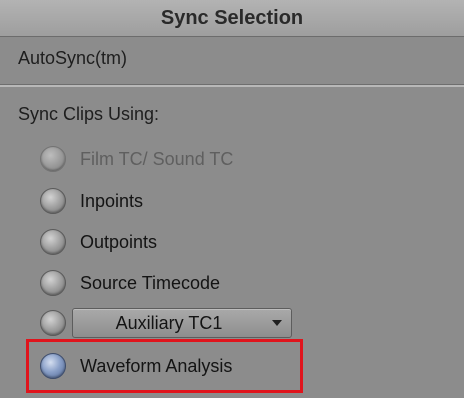 The image size is (464, 398). I want to click on highlight-annotation-box, so click(164, 366).